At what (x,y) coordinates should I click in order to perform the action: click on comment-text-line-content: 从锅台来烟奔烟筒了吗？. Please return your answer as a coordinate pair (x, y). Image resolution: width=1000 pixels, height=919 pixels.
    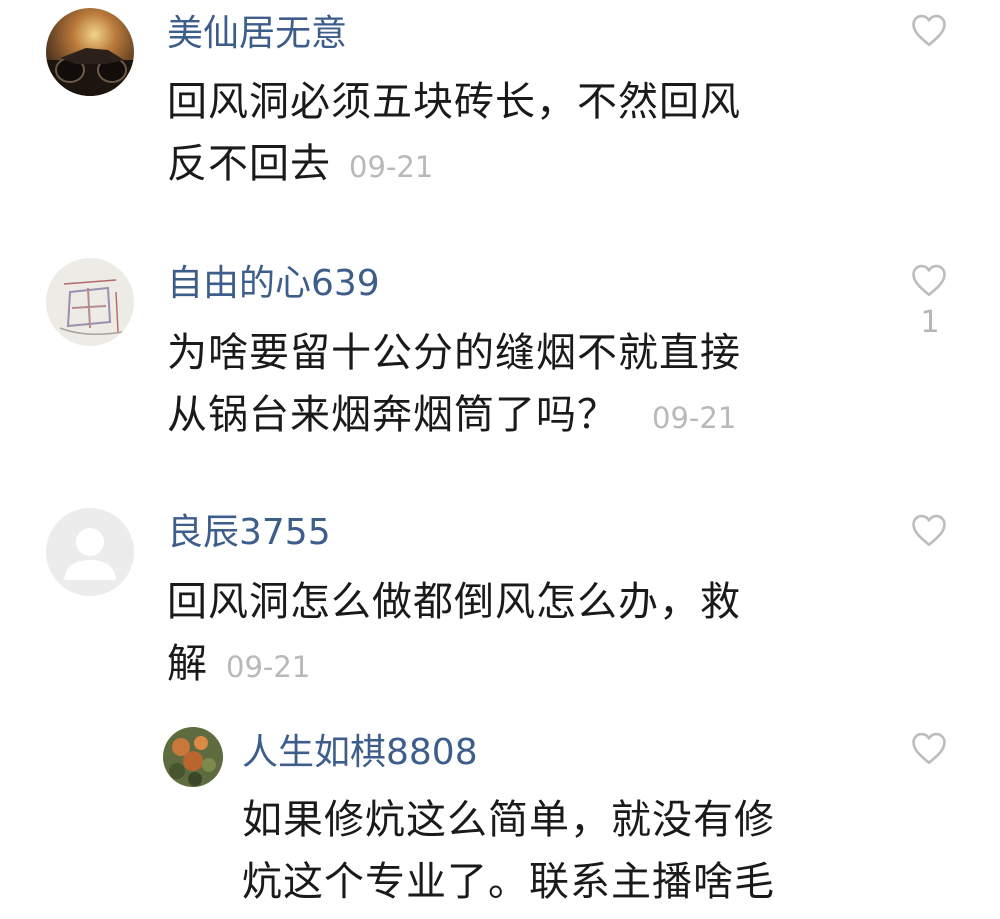
    Looking at the image, I should click on (392, 415).